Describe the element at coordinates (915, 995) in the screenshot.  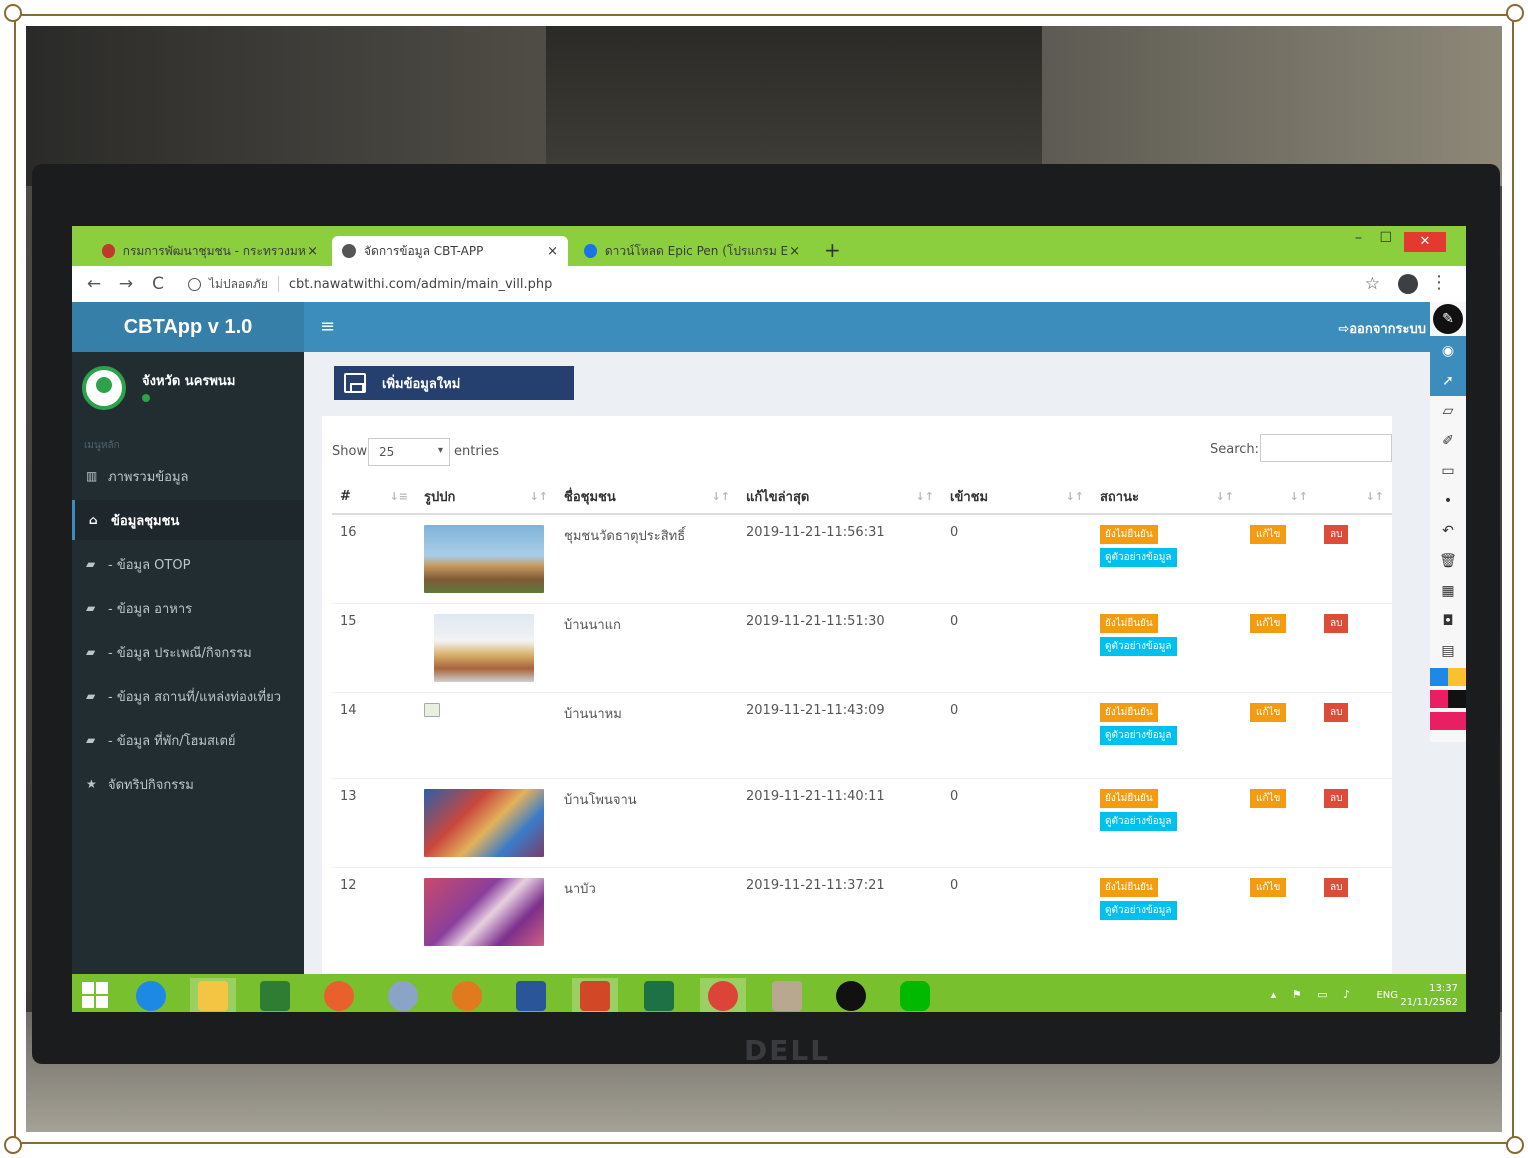
I see `line-icon` at that location.